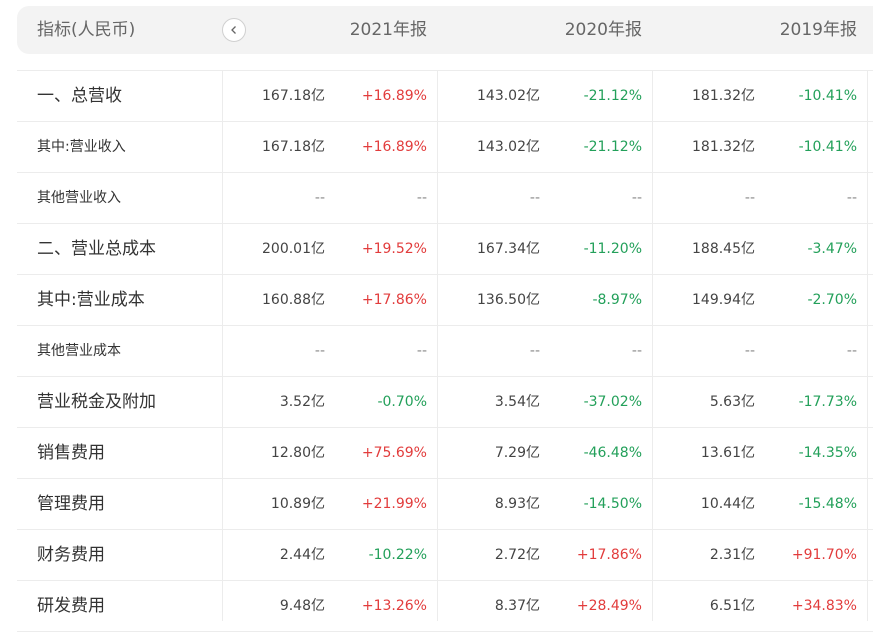 The image size is (873, 632). I want to click on value-cell: 2.44亿, so click(302, 555).